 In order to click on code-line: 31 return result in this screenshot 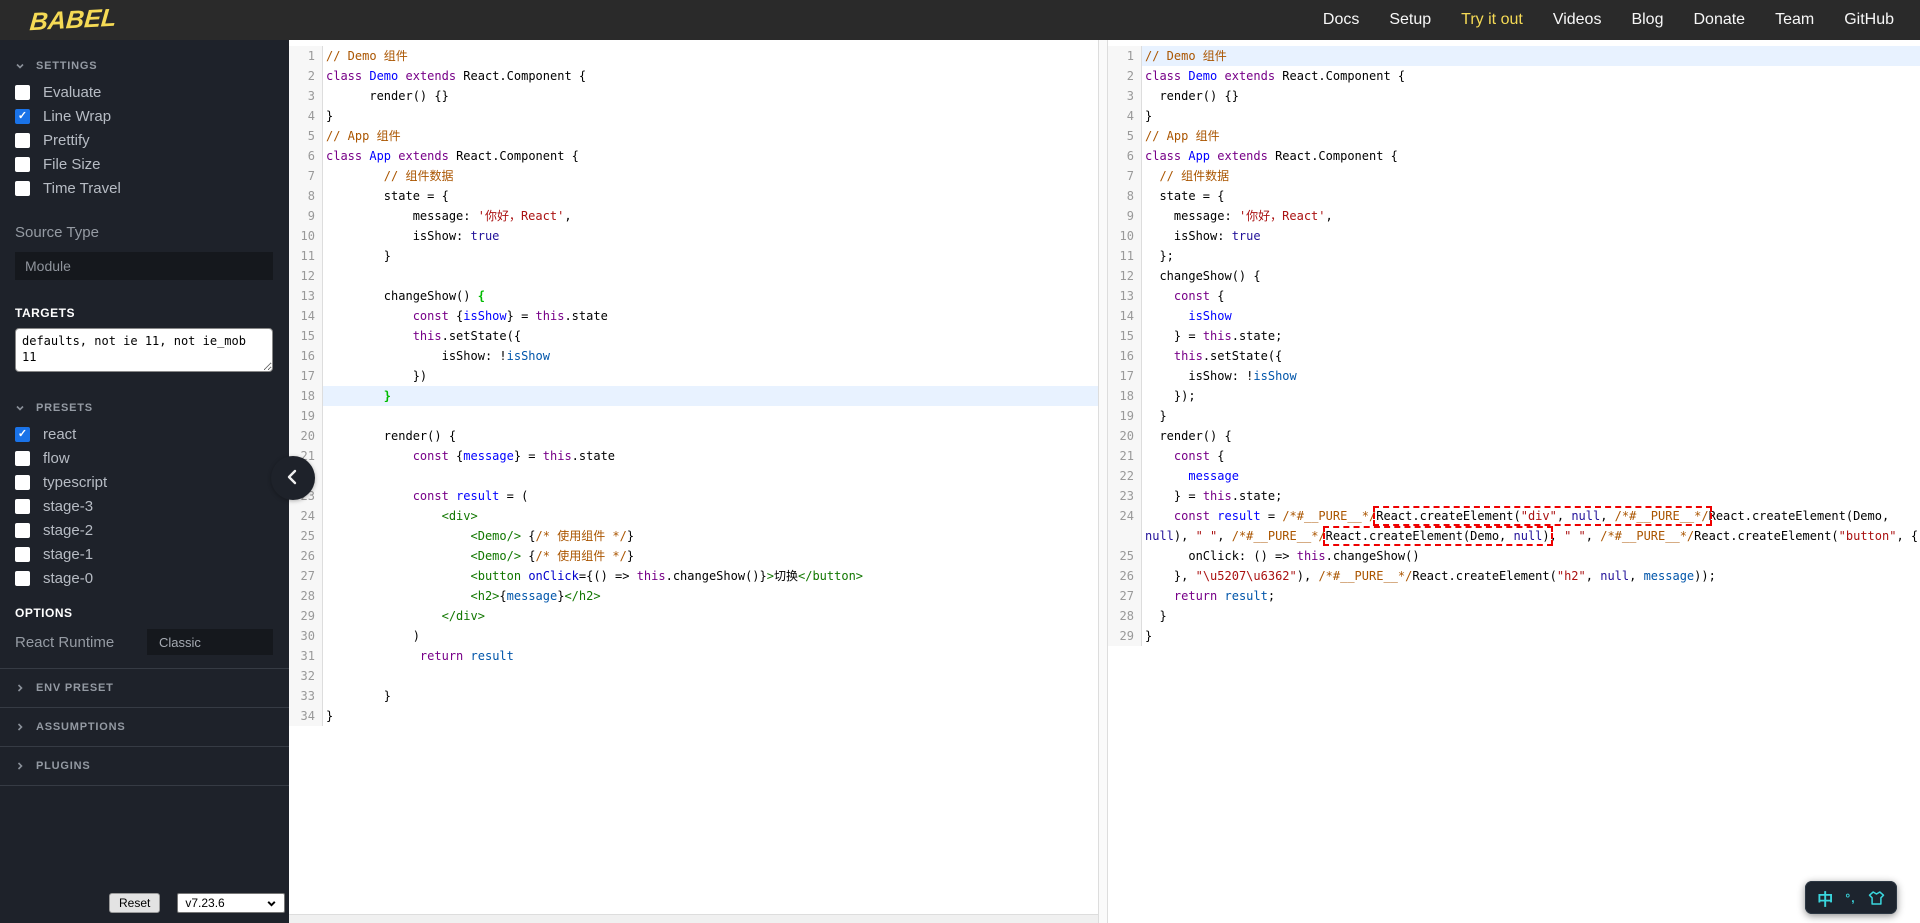, I will do `click(693, 656)`.